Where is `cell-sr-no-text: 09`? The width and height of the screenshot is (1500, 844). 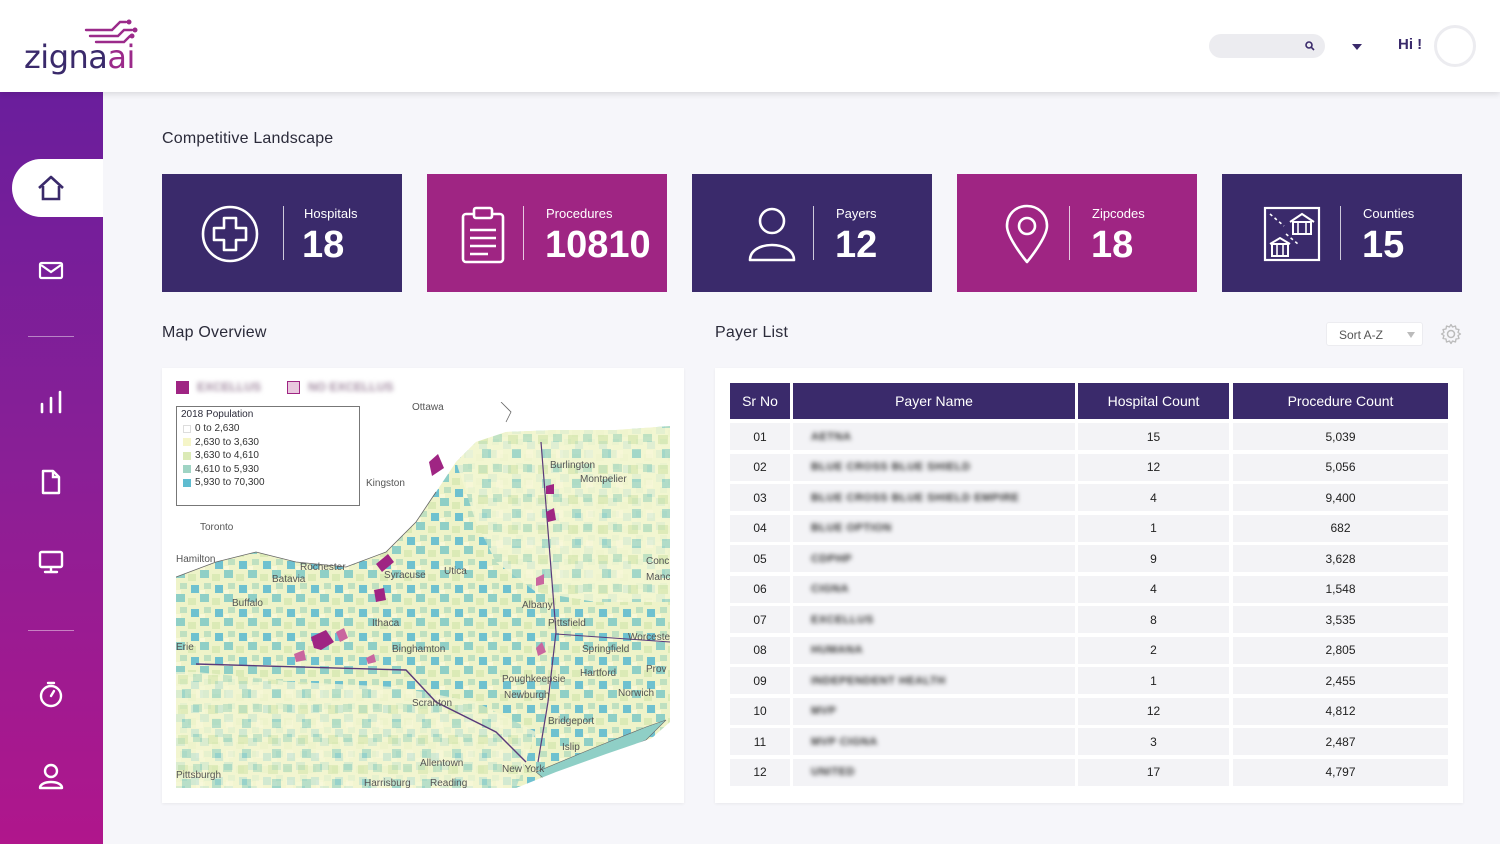
cell-sr-no-text: 09 is located at coordinates (760, 680).